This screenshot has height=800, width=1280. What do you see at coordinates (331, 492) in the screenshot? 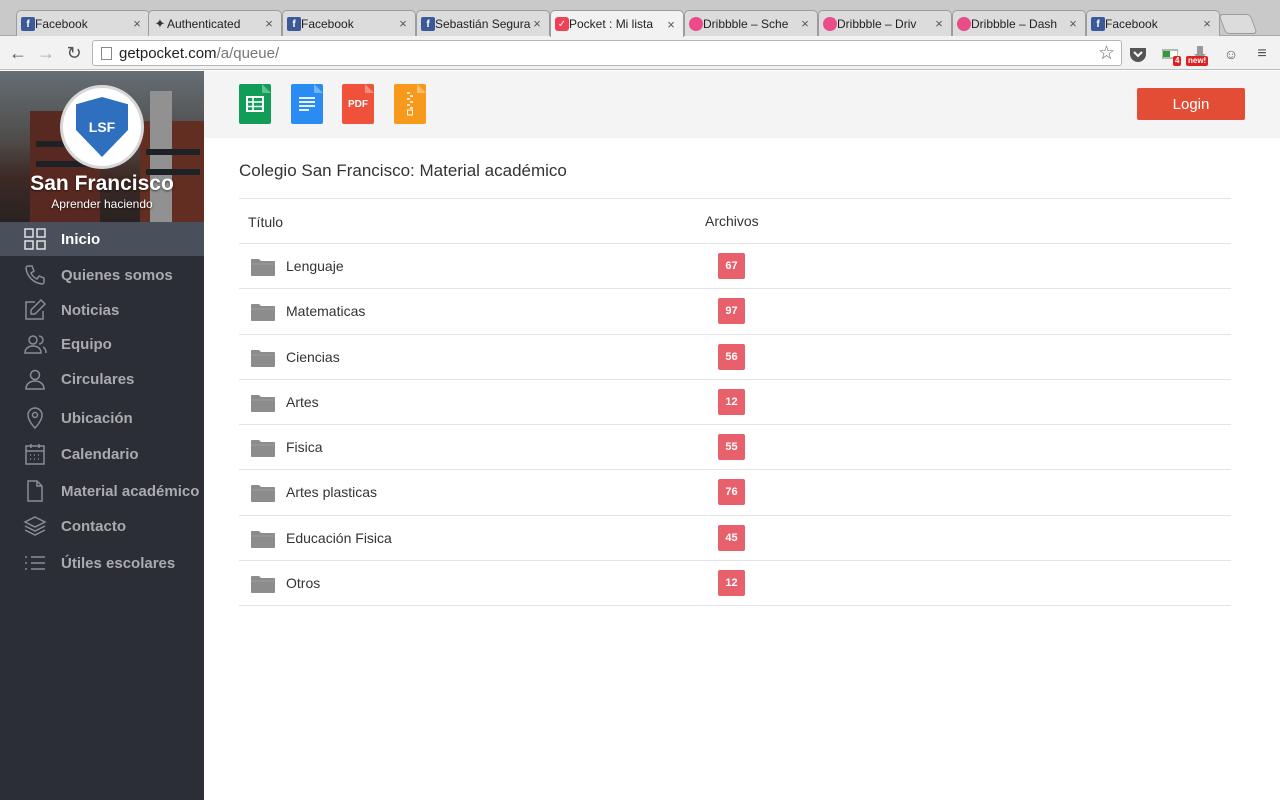
I see `folder-name: Artes plasticas` at bounding box center [331, 492].